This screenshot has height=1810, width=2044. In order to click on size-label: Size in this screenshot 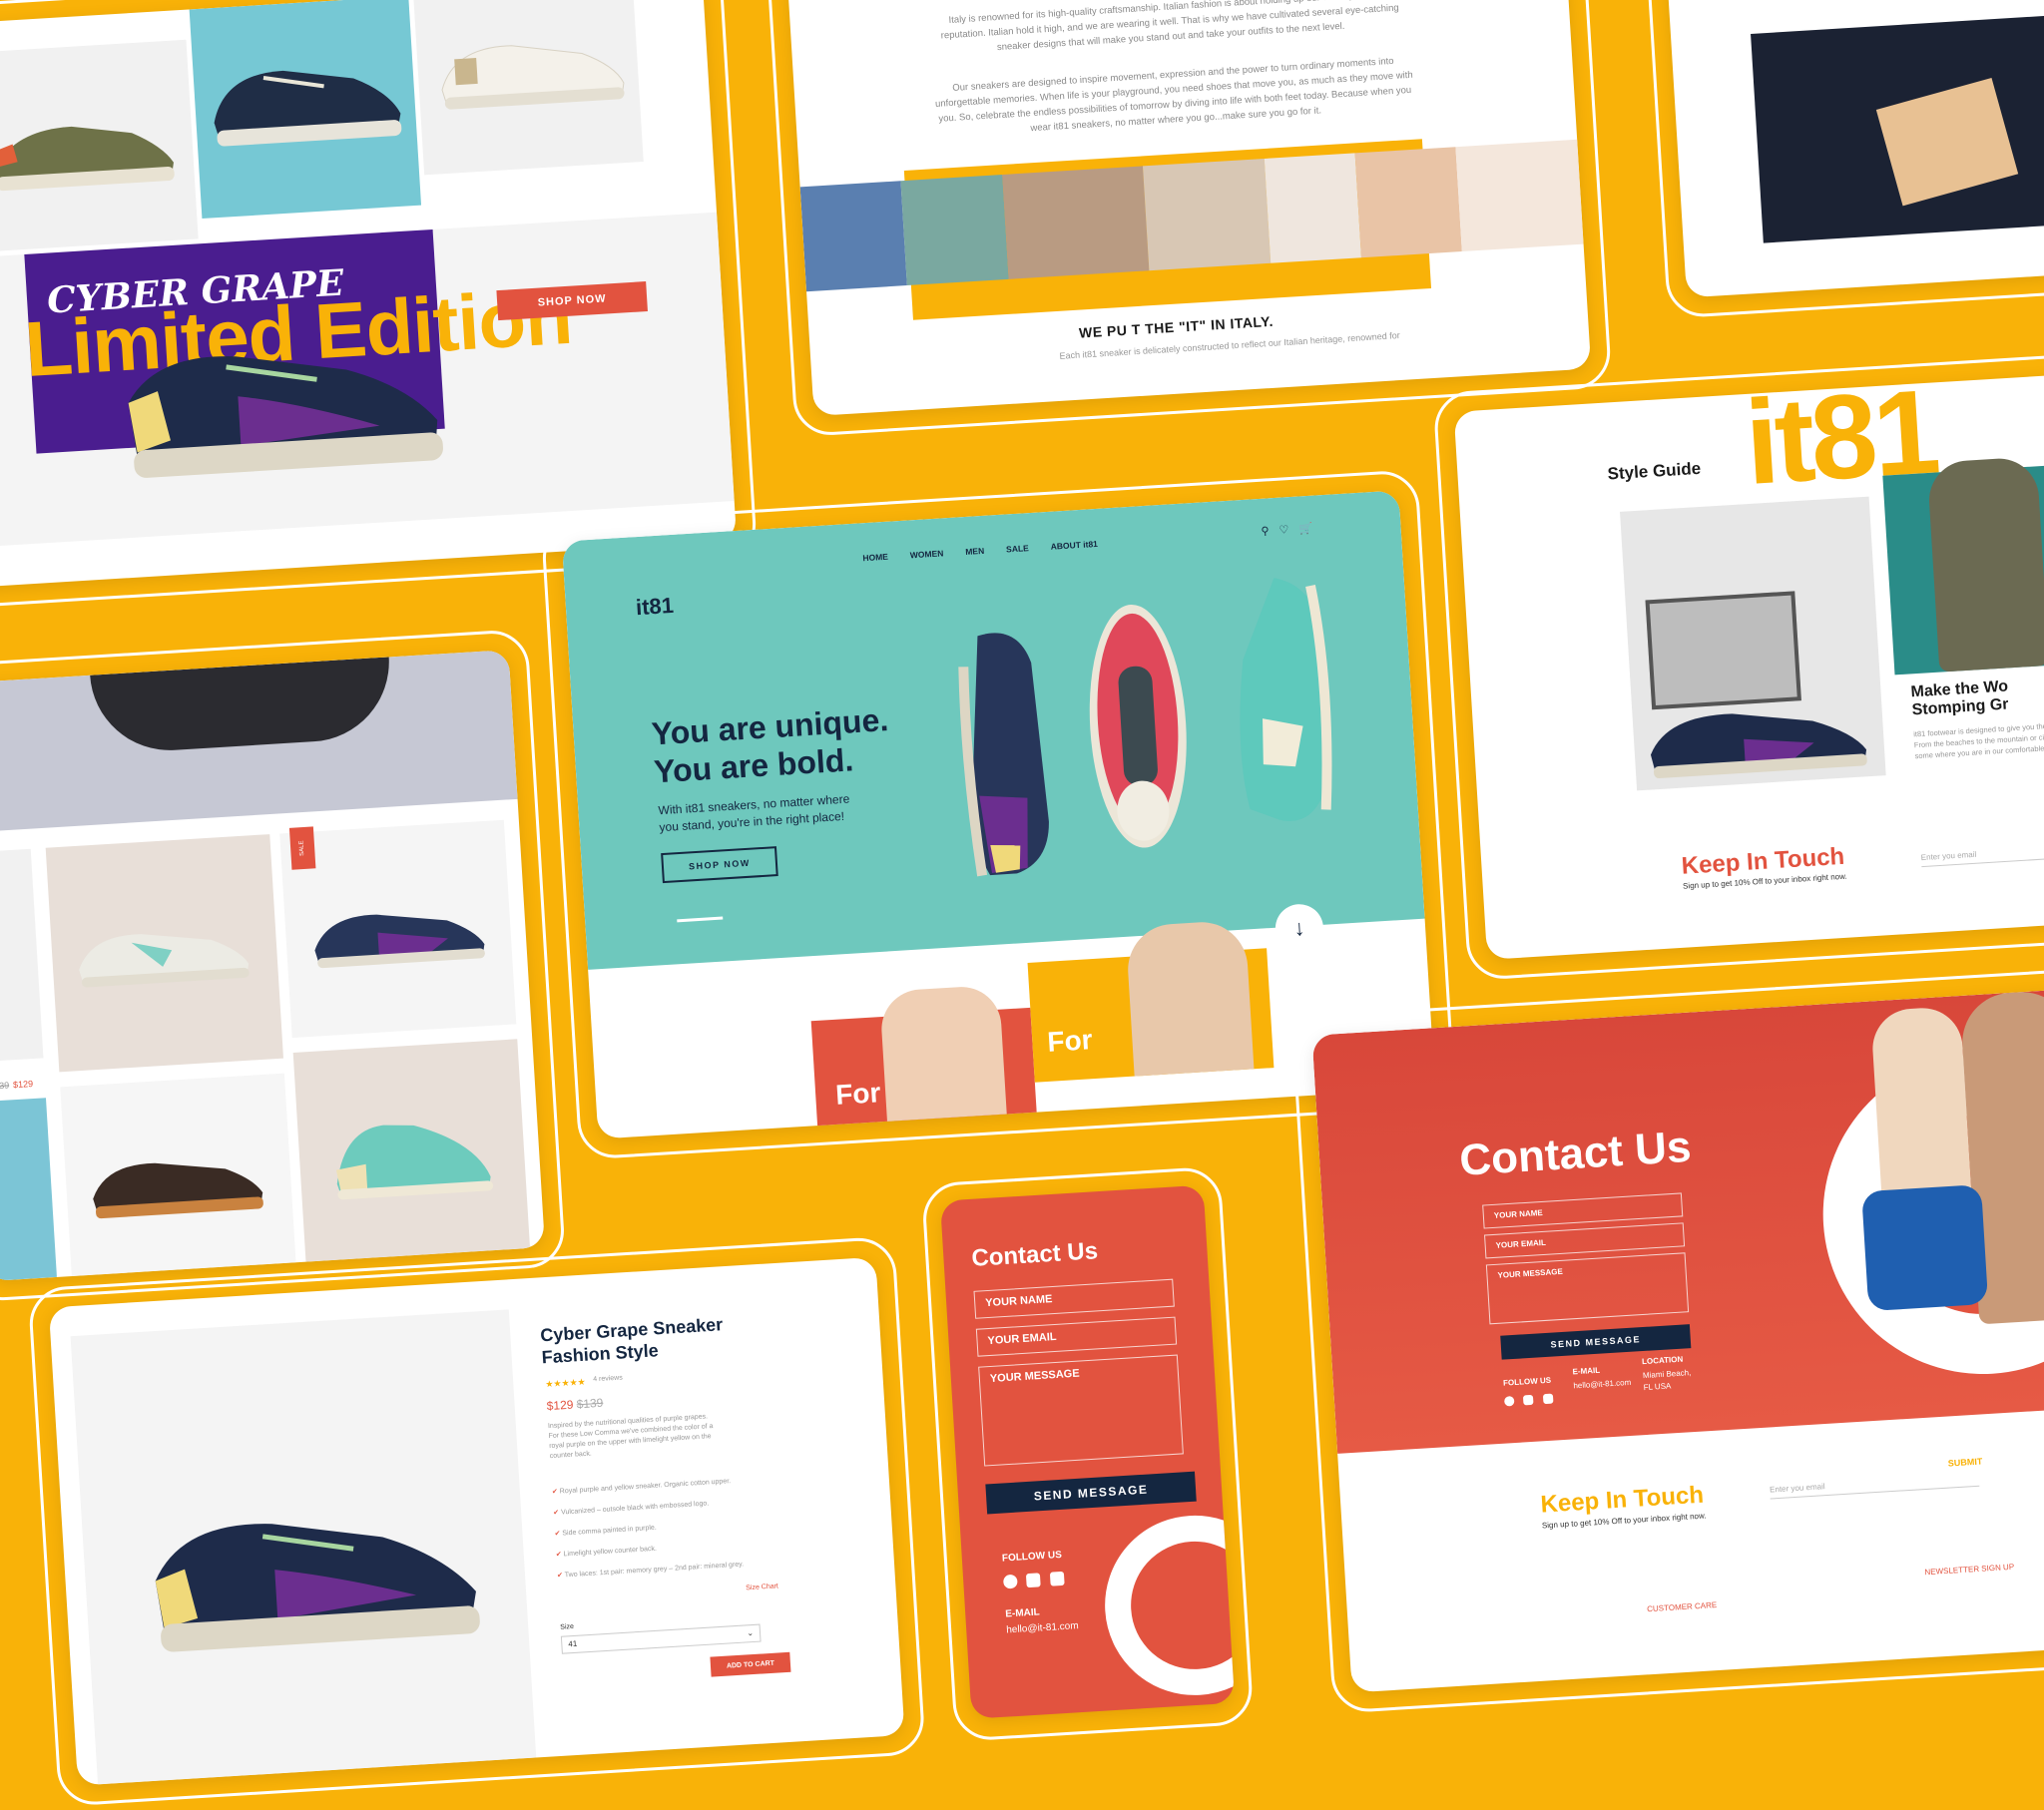, I will do `click(567, 1627)`.